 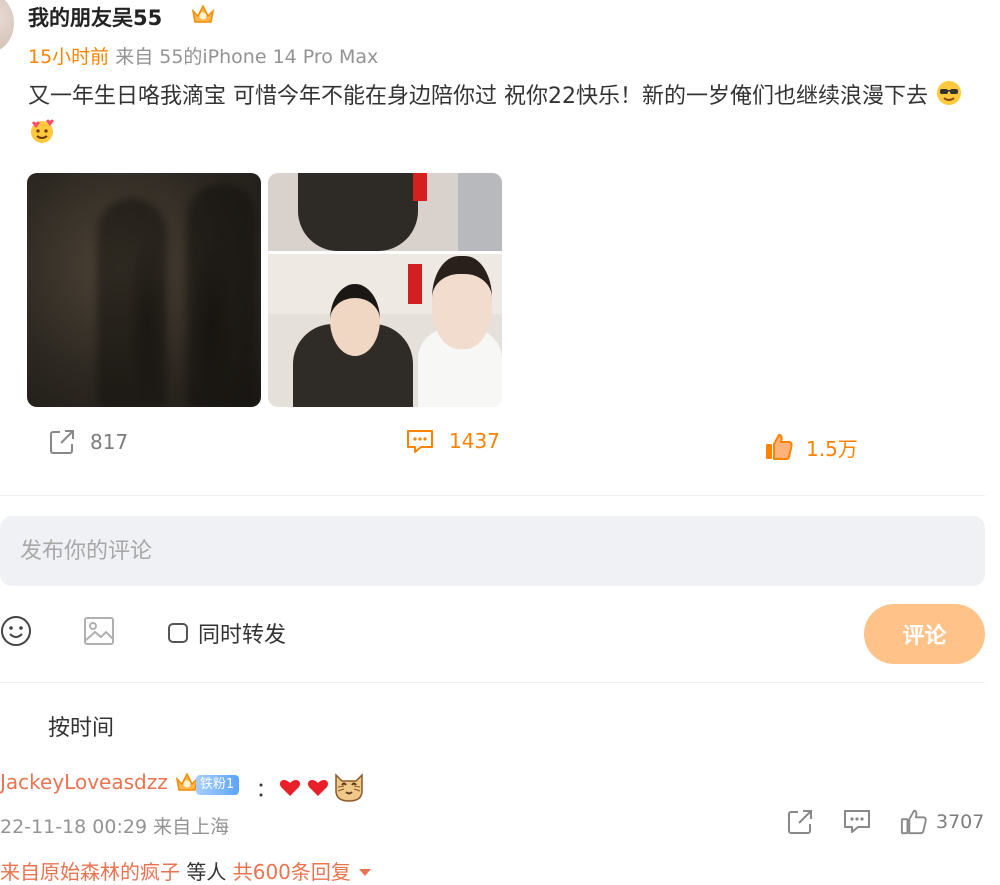 I want to click on comment-count: 1437, so click(x=474, y=441).